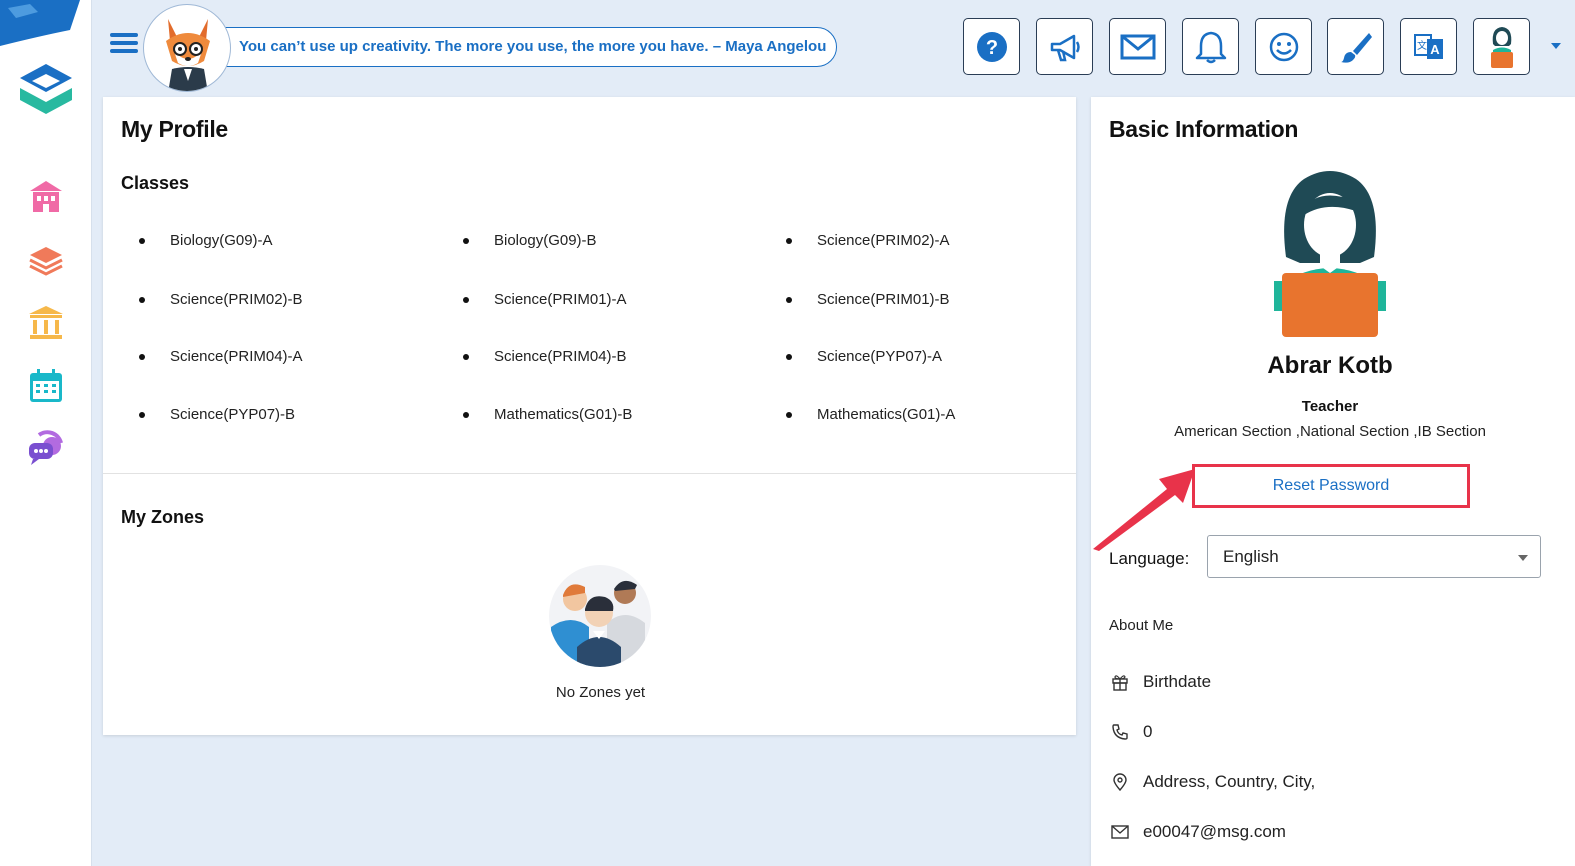 The width and height of the screenshot is (1575, 866). Describe the element at coordinates (1229, 781) in the screenshot. I see `address-text: Address, Country, City,` at that location.